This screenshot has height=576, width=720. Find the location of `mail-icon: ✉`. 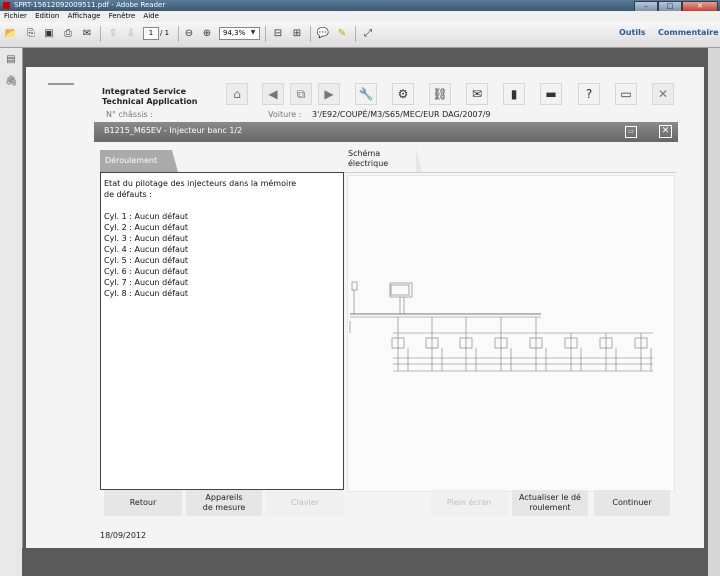

mail-icon: ✉ is located at coordinates (477, 94).